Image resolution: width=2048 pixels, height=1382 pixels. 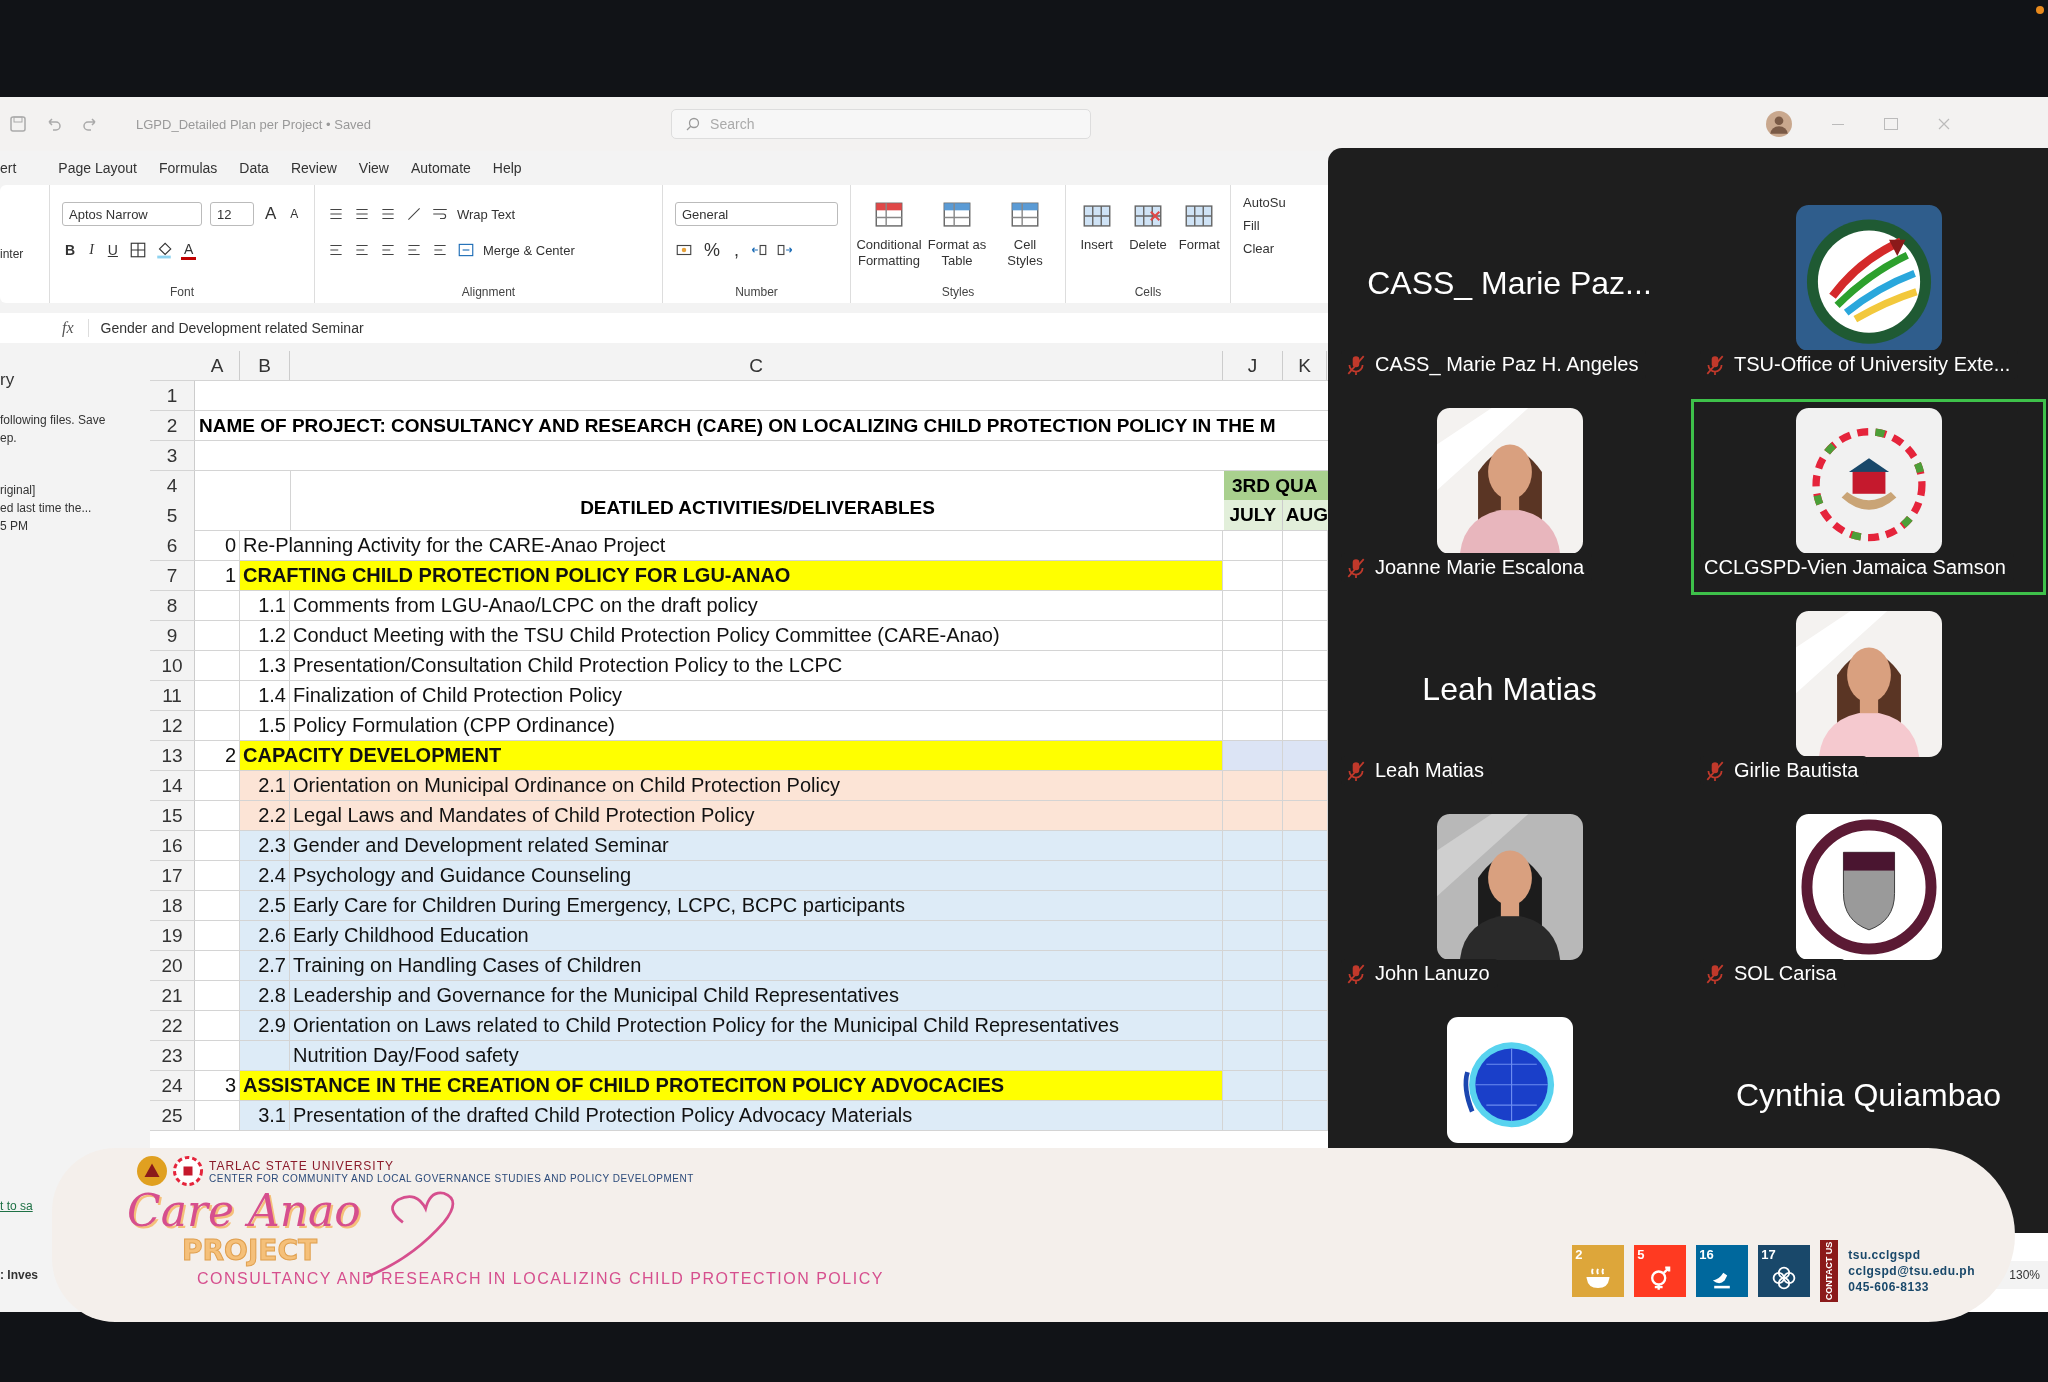 I want to click on participant-tile: SOL Carisa, so click(x=1868, y=903).